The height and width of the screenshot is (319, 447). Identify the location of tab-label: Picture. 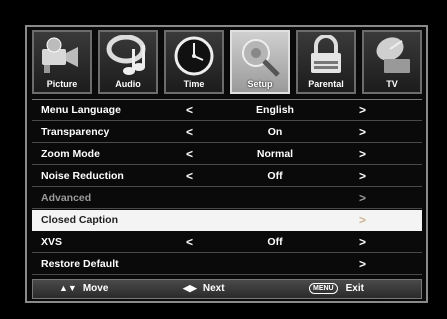
(62, 84).